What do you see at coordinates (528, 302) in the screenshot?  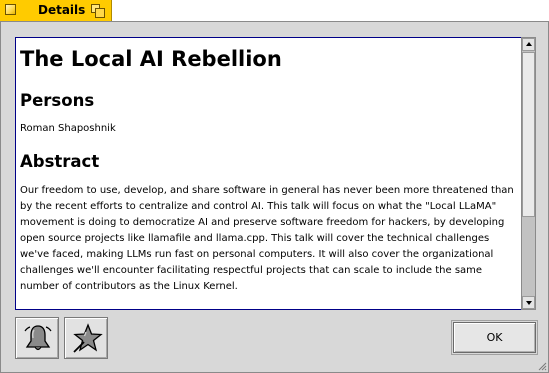 I see `scroll-down-arrow-icon` at bounding box center [528, 302].